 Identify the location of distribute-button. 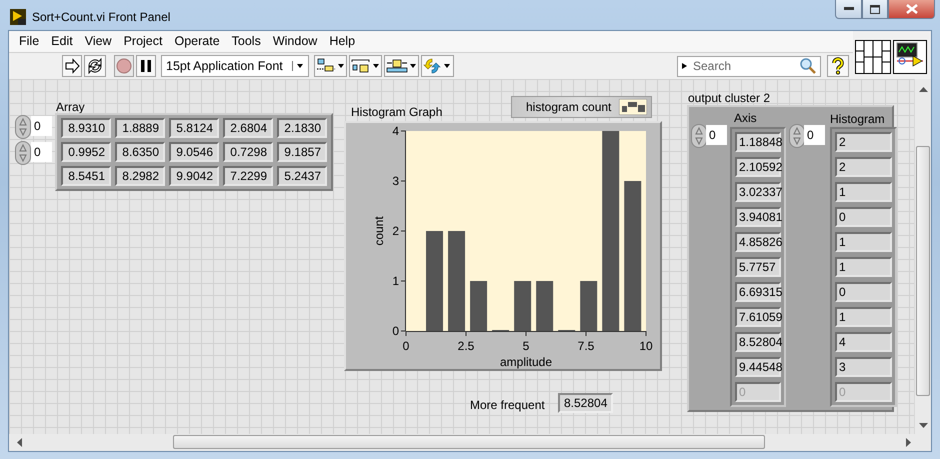
(365, 66).